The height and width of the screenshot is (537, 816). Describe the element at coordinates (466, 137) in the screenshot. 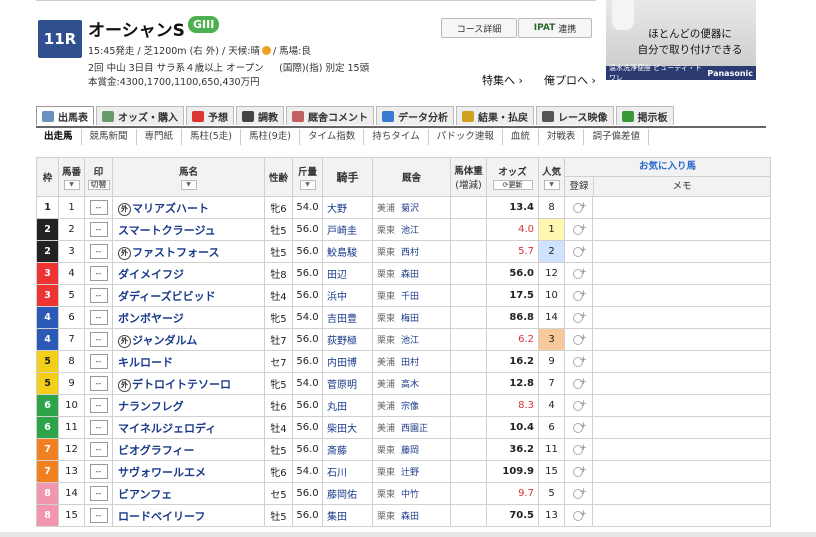

I see `subnav-item: パドック速報` at that location.